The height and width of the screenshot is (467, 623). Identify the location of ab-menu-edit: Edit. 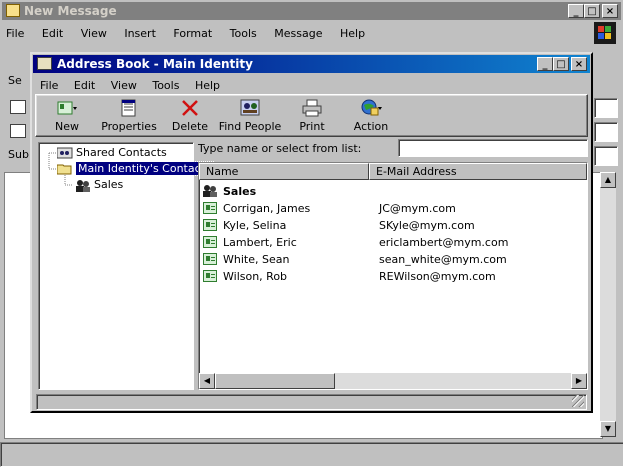
(84, 86).